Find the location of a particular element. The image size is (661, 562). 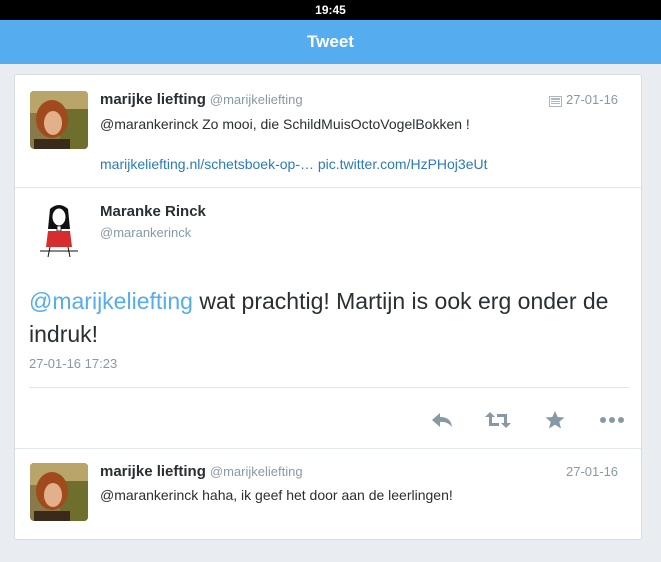

avatar-marijke is located at coordinates (59, 120).